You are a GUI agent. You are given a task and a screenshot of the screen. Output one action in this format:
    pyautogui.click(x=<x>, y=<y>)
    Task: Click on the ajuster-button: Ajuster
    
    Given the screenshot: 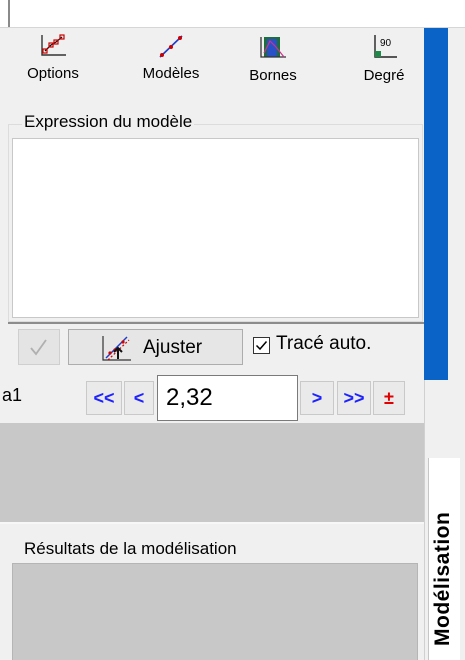 What is the action you would take?
    pyautogui.click(x=155, y=347)
    